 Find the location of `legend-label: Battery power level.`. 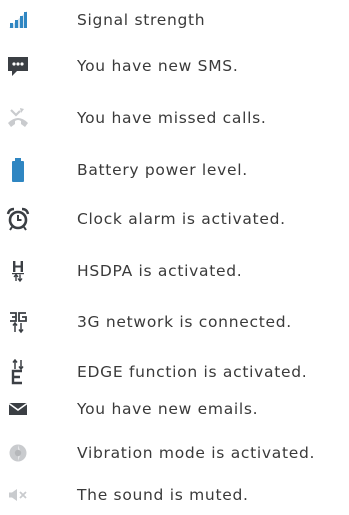

legend-label: Battery power level. is located at coordinates (162, 170).